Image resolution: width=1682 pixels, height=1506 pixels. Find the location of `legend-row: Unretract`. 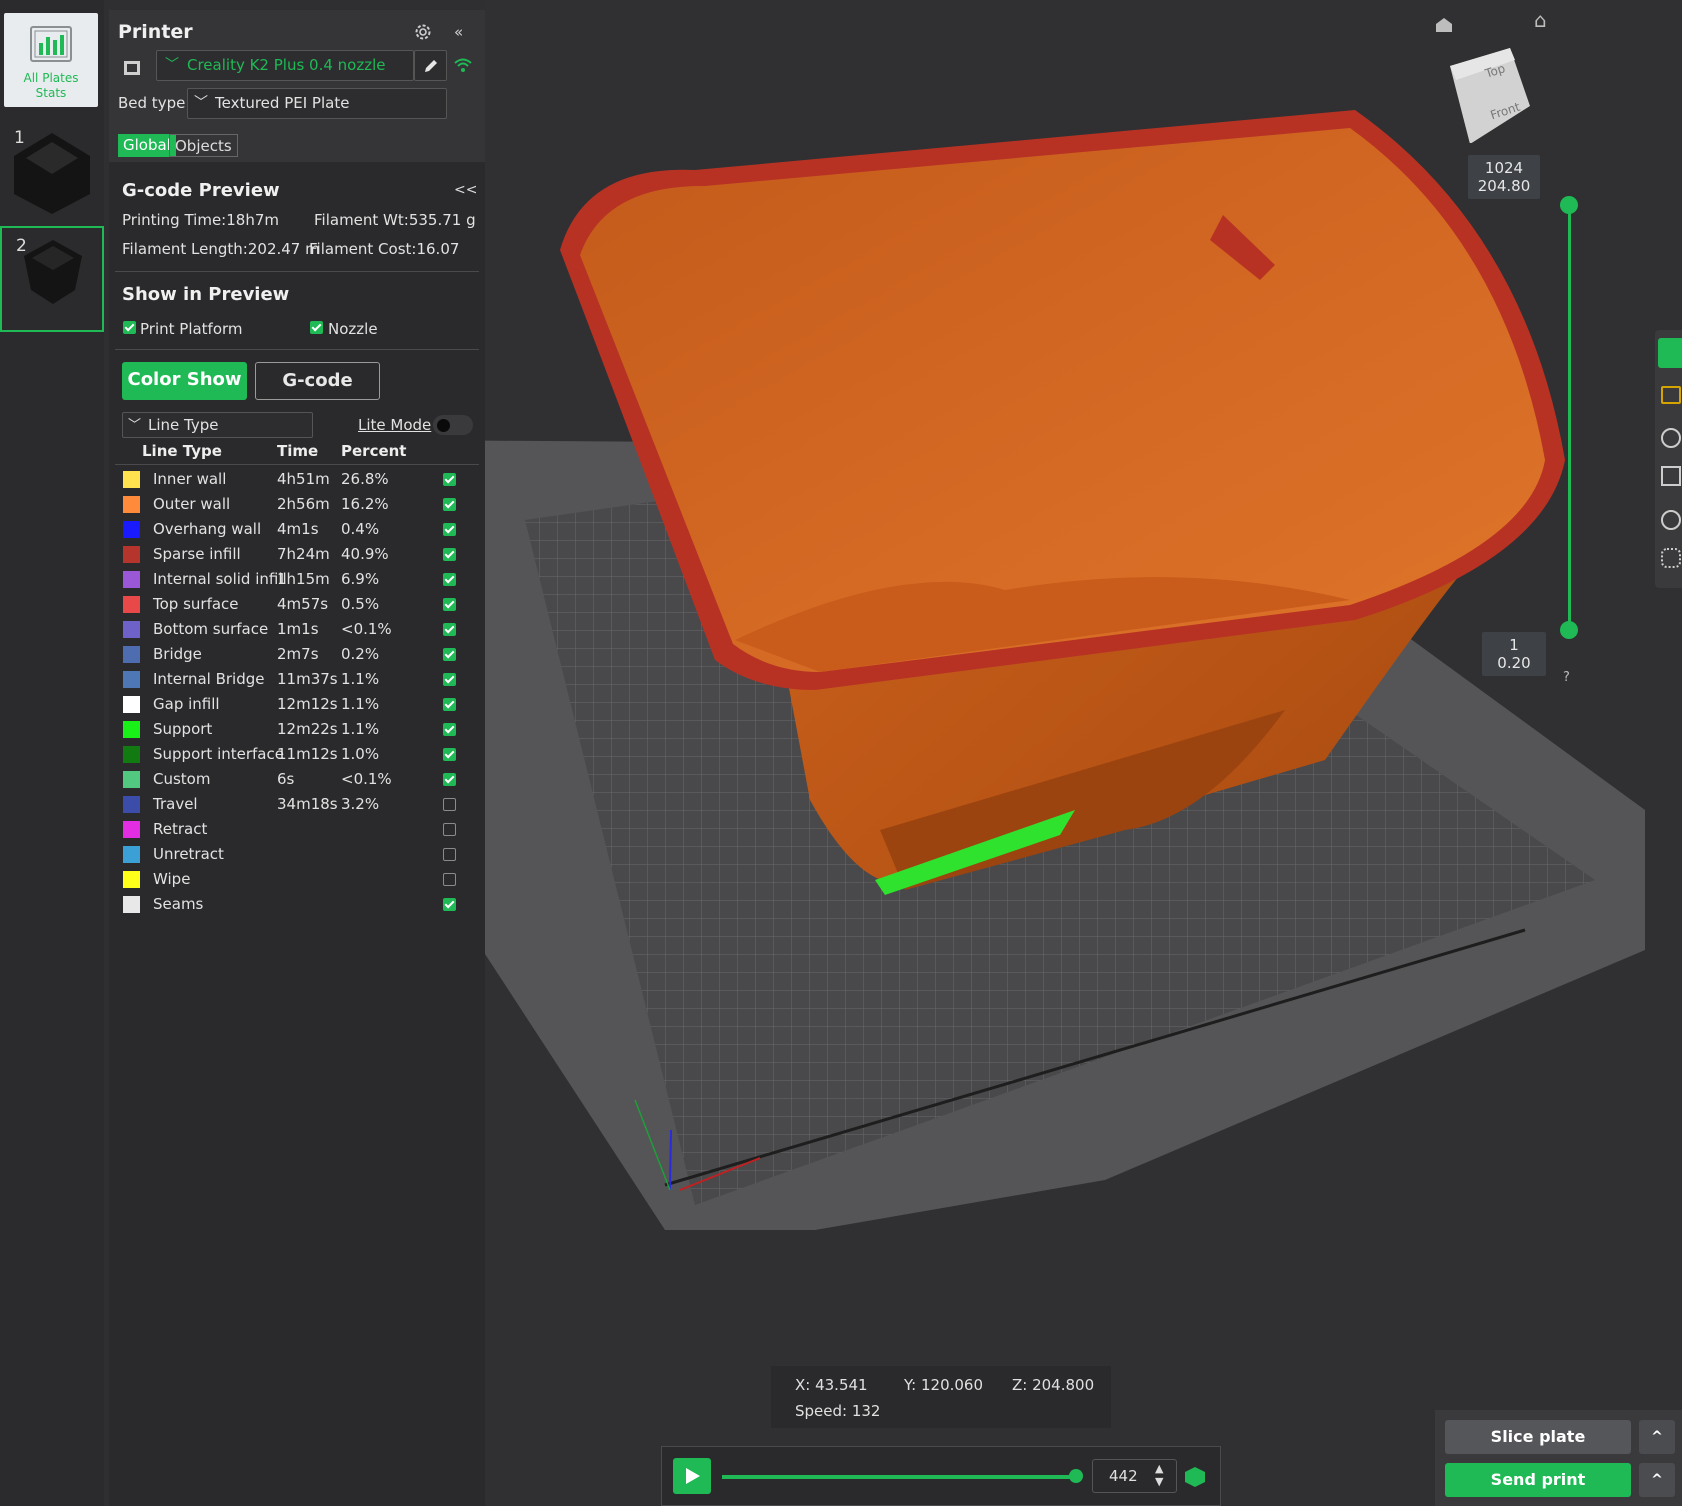

legend-row: Unretract is located at coordinates (297, 854).